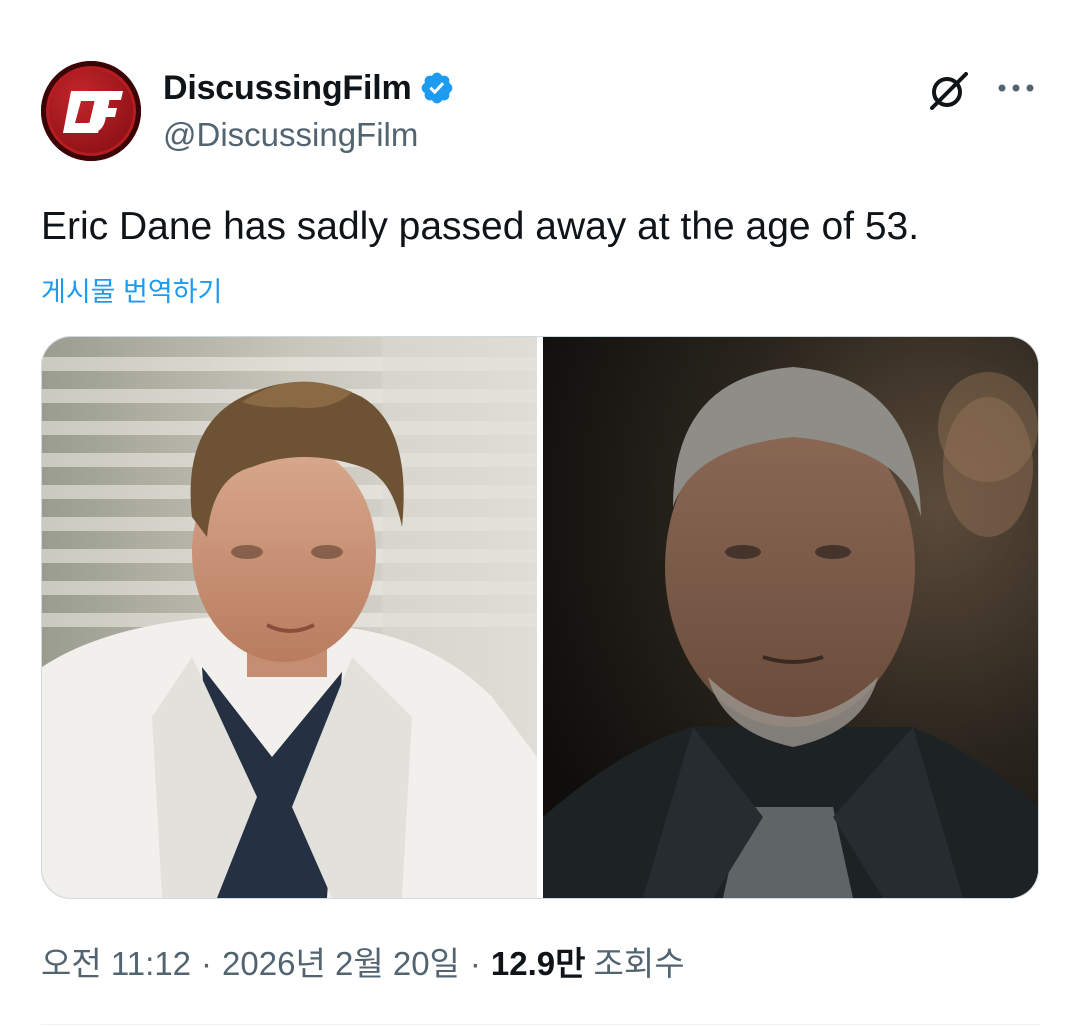 The height and width of the screenshot is (1027, 1080). What do you see at coordinates (131, 289) in the screenshot?
I see `translate-post-link: 게시물 번역하기` at bounding box center [131, 289].